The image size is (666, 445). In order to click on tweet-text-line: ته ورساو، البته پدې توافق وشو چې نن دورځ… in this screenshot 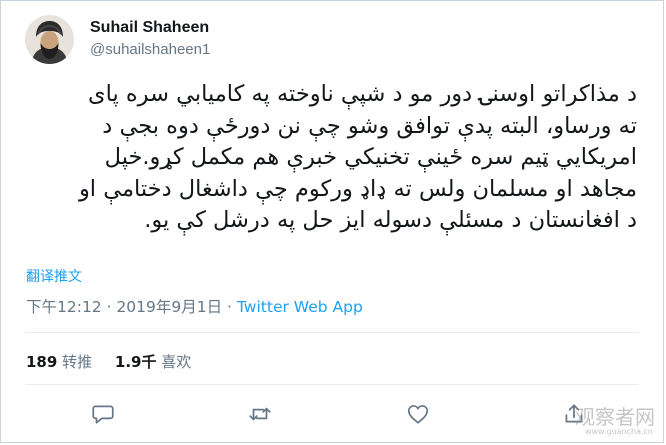, I will do `click(369, 125)`.